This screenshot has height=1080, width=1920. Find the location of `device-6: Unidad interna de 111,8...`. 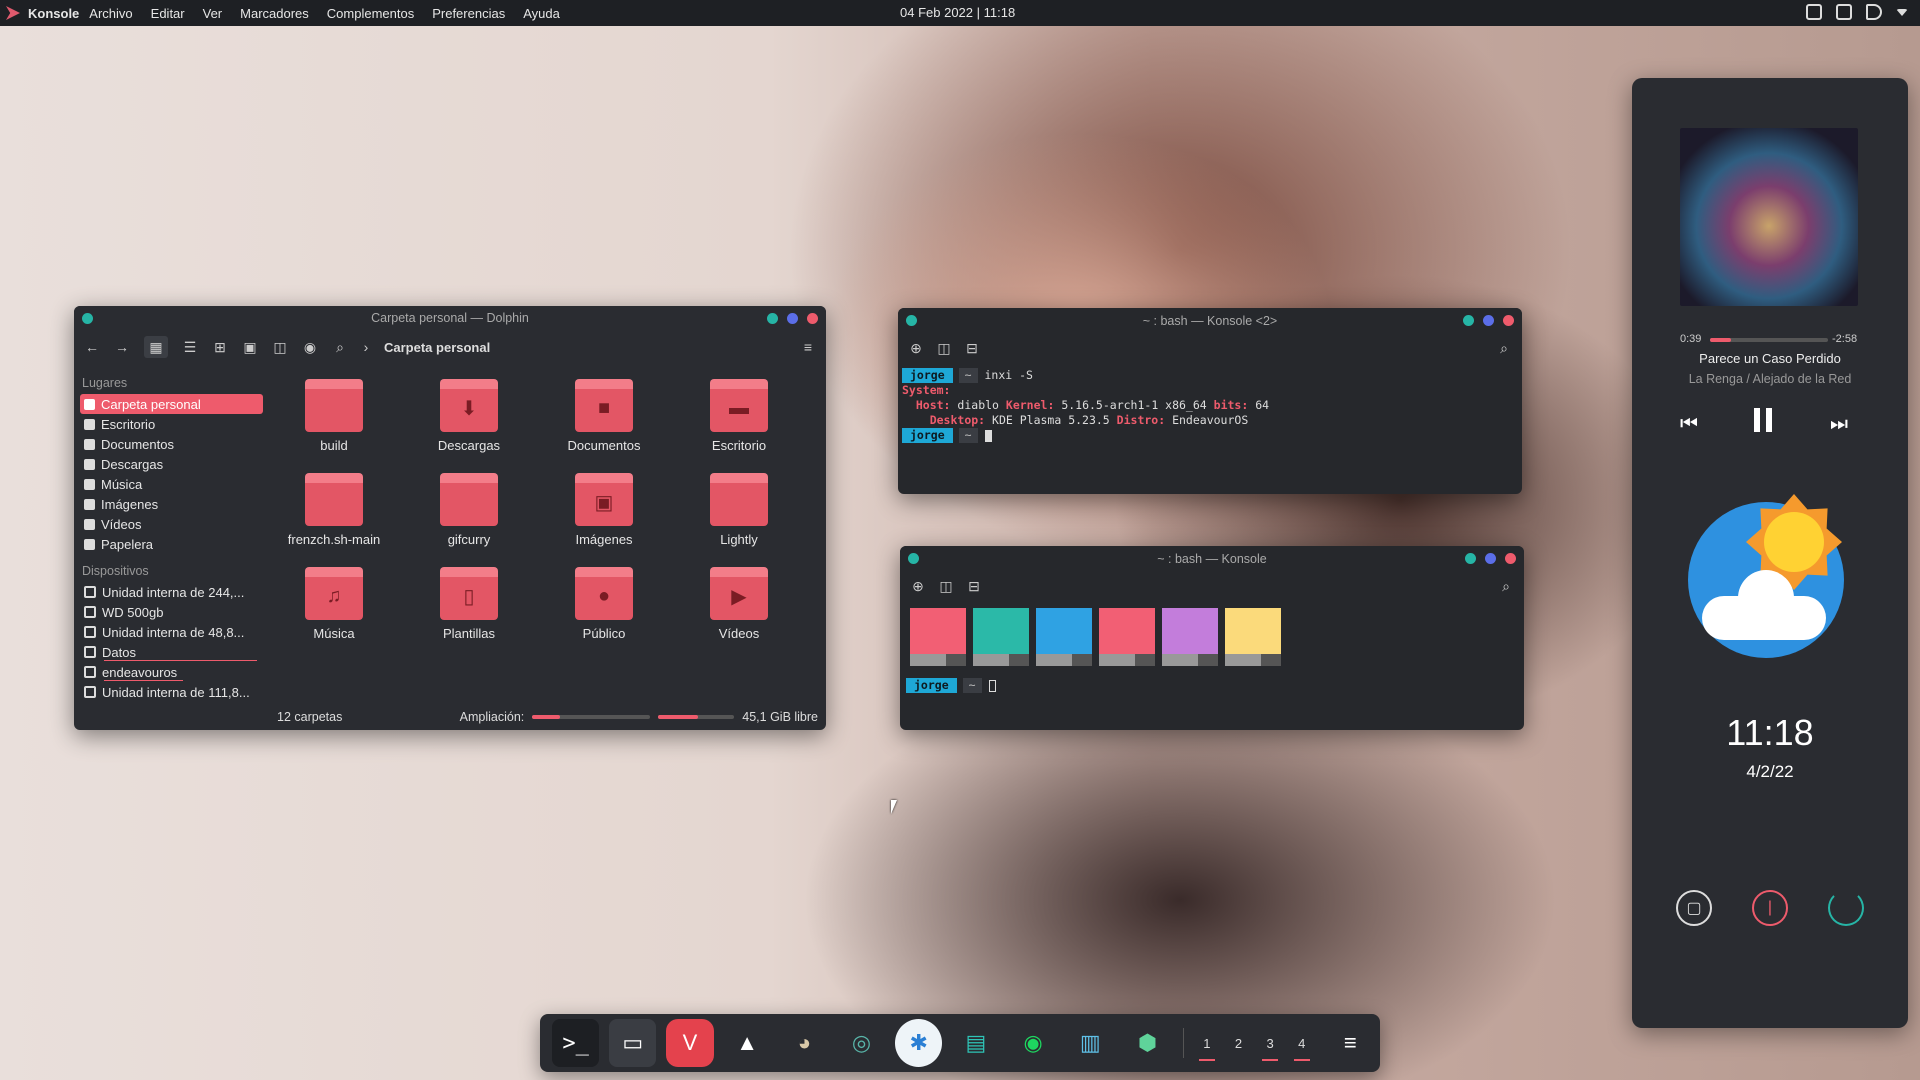

device-6: Unidad interna de 111,8... is located at coordinates (171, 692).